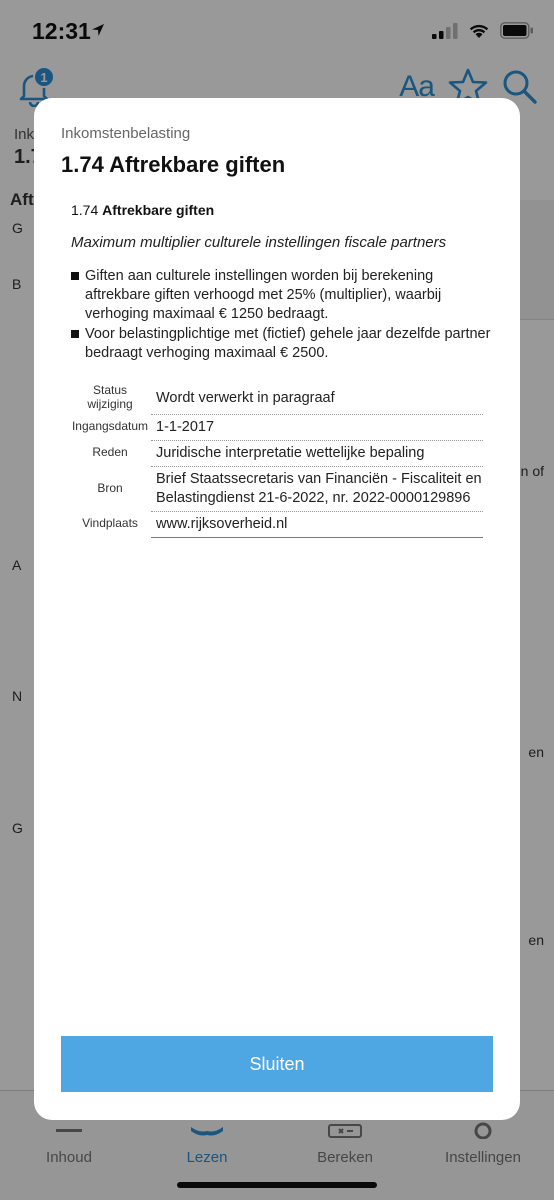  I want to click on table-row: Ingangsdatum 1-1-2017, so click(277, 427).